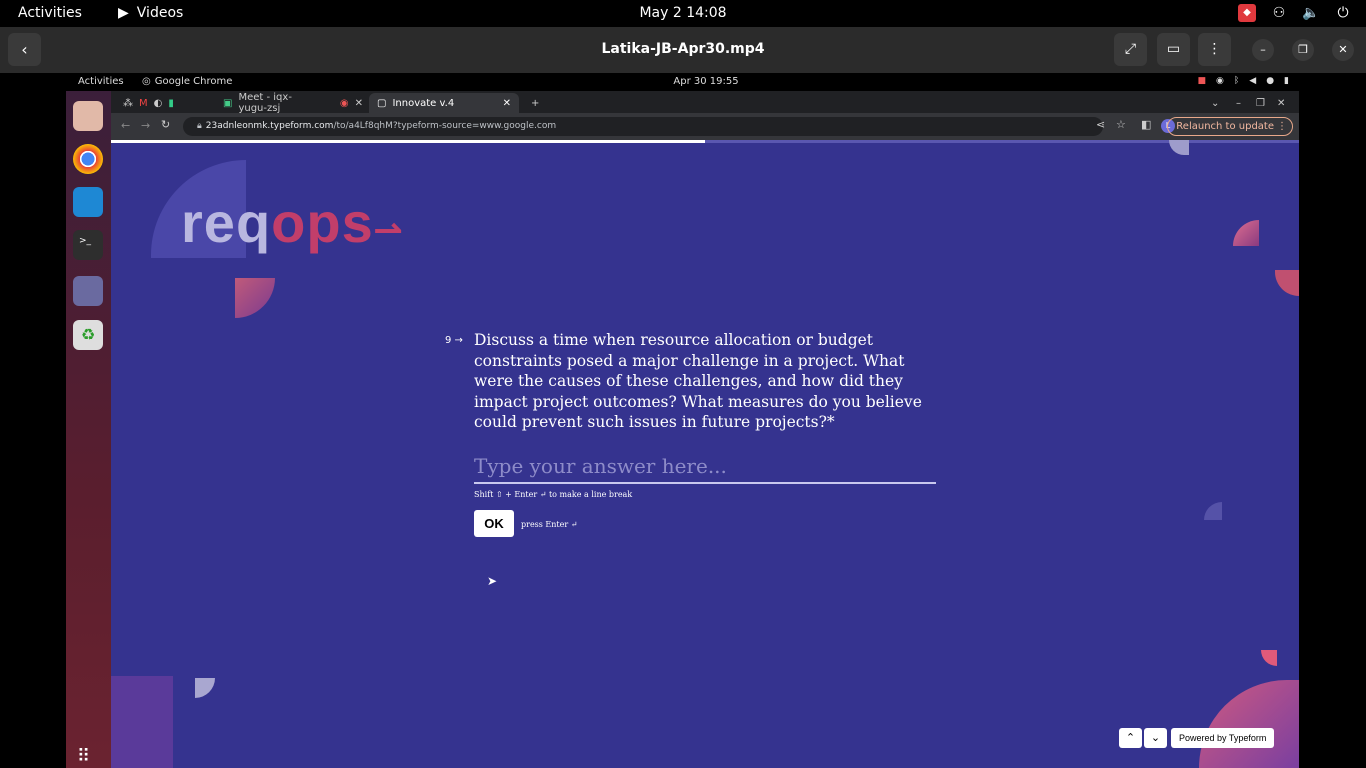  I want to click on recording-icon: ◉, so click(344, 103).